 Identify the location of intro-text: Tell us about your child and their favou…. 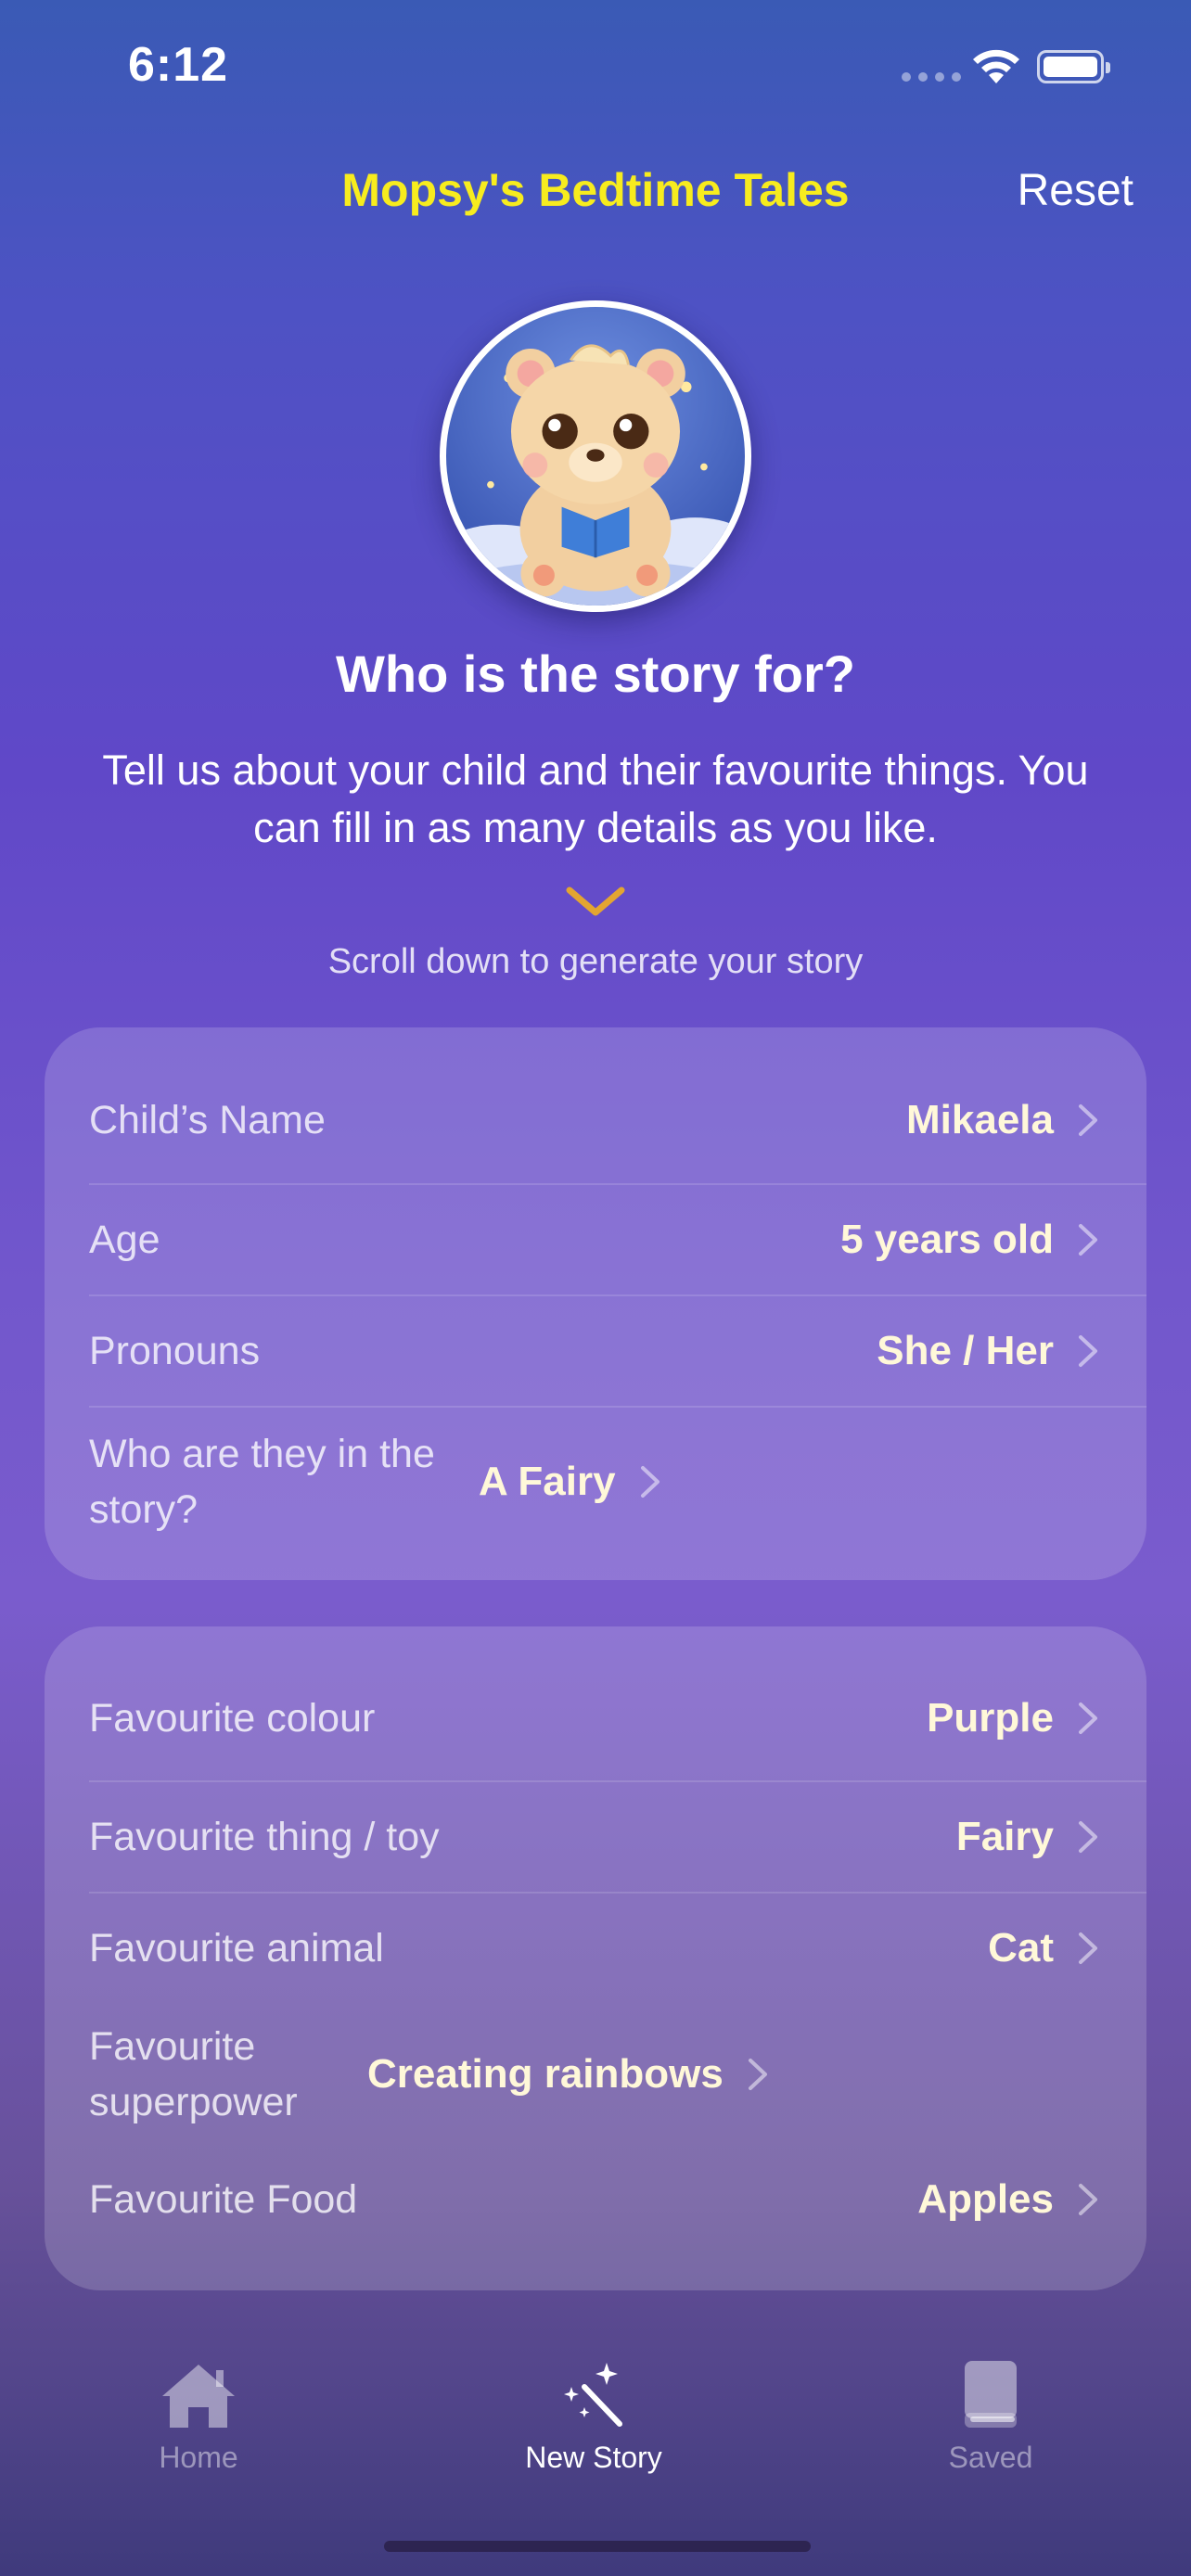
(595, 799).